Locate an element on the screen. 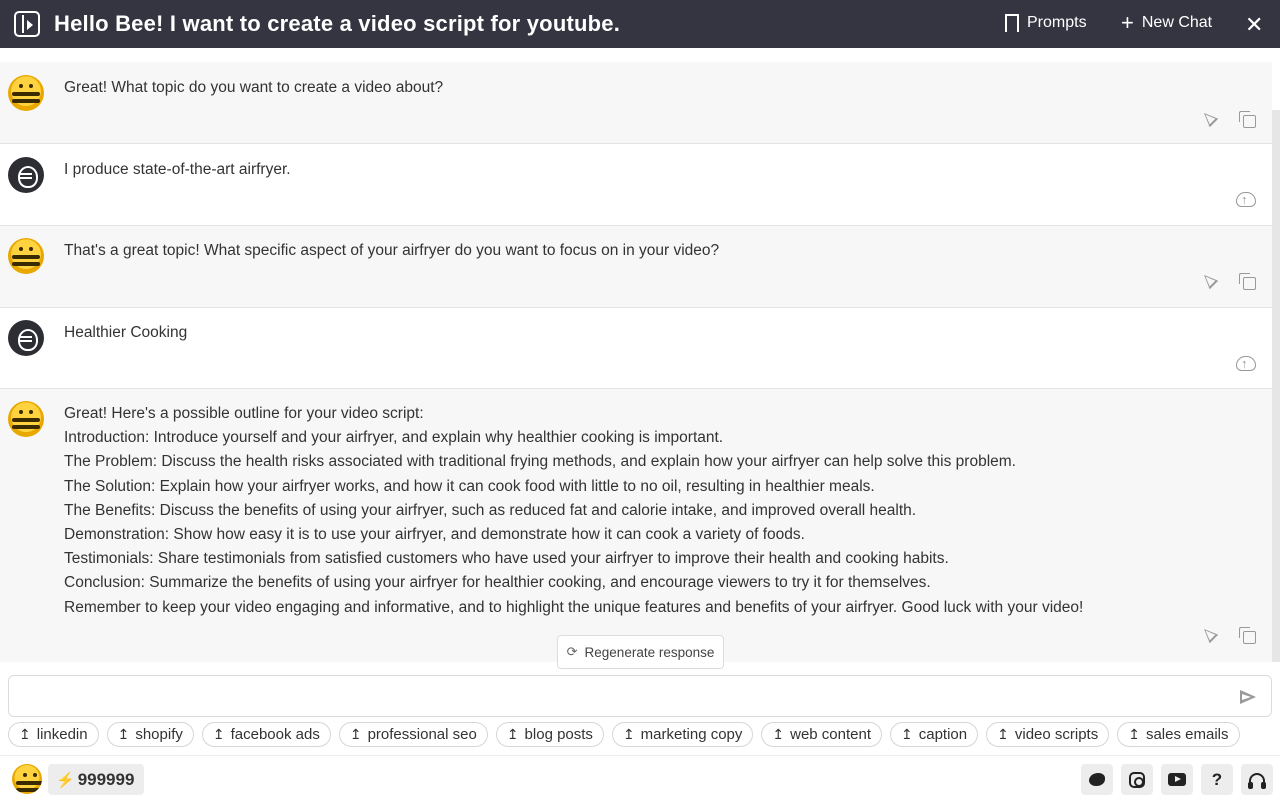 The width and height of the screenshot is (1280, 800). twitter-button is located at coordinates (1097, 779).